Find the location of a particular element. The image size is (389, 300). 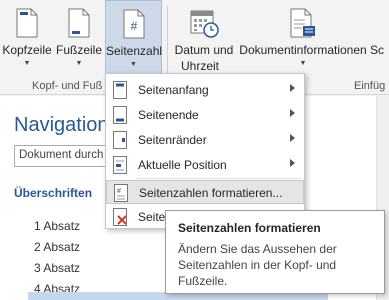

page-number-button-label: Seitenzahl is located at coordinates (134, 51).